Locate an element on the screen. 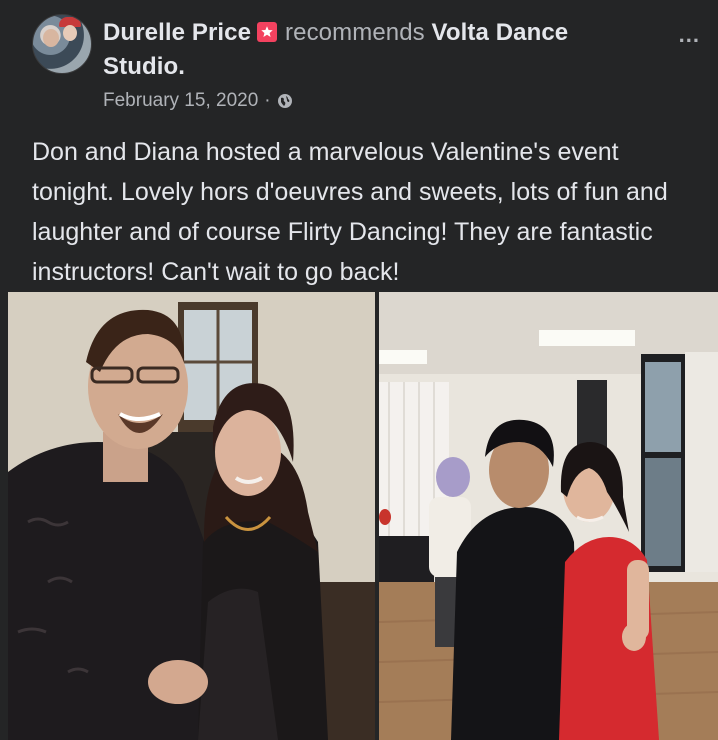 This screenshot has height=740, width=718. author-avatar is located at coordinates (62, 44).